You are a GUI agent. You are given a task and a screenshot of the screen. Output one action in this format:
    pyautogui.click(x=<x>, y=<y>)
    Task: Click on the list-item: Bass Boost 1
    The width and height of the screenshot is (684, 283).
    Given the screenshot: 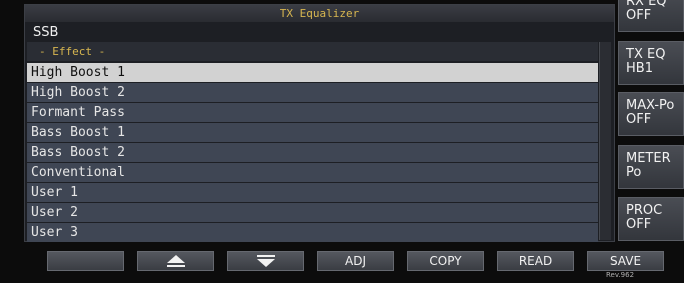 What is the action you would take?
    pyautogui.click(x=312, y=132)
    